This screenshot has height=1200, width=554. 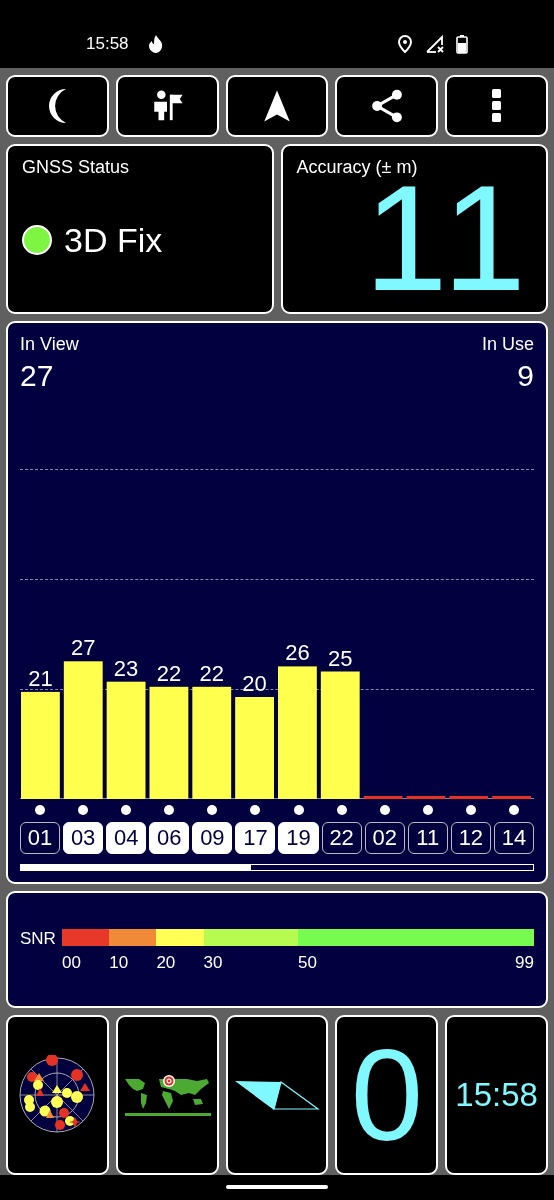 What do you see at coordinates (427, 837) in the screenshot?
I see `satellite-id: 11` at bounding box center [427, 837].